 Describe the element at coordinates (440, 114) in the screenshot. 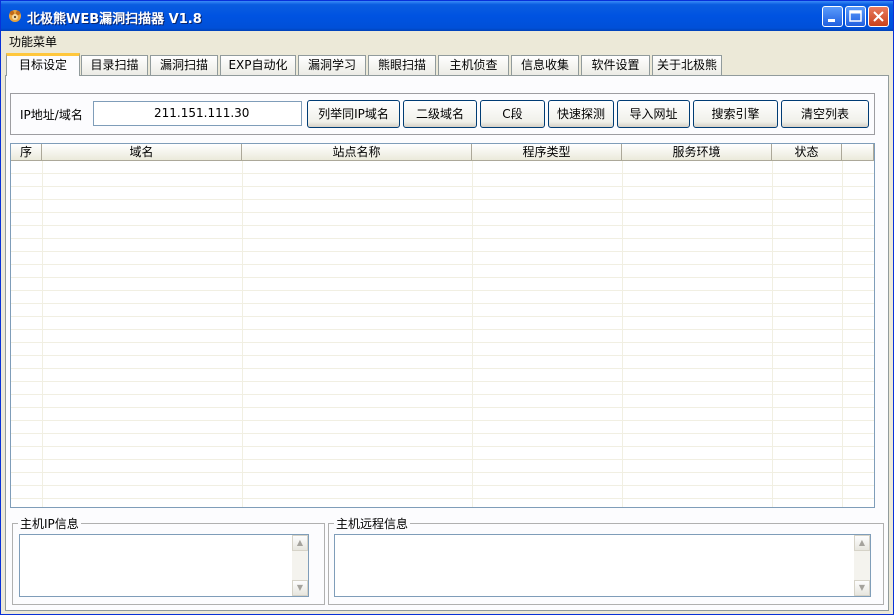

I see `subdomain-button: 二级域名` at that location.